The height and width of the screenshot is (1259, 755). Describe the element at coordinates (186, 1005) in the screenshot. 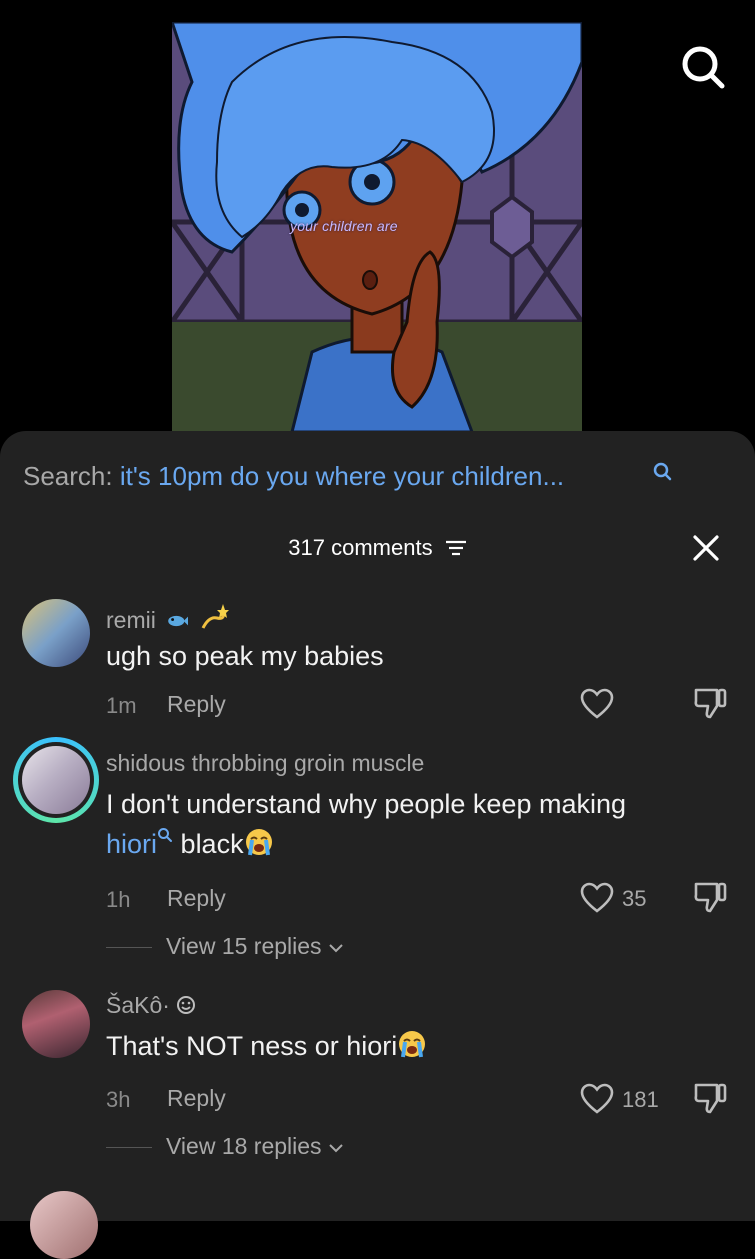

I see `smiley-emoji` at that location.